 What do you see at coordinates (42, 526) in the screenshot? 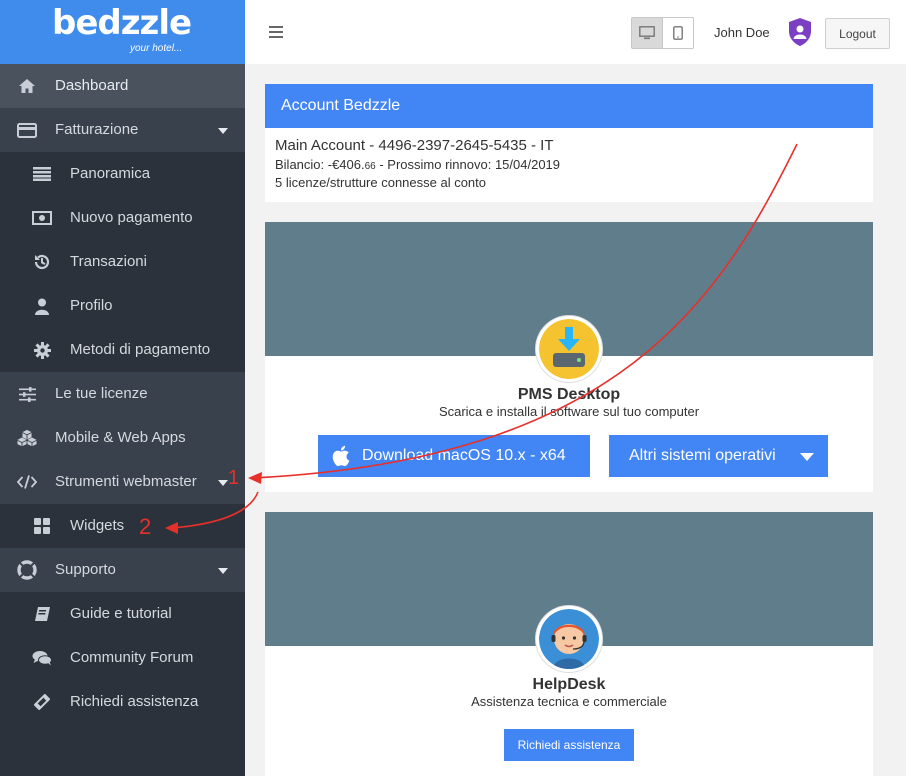
I see `widgets-icon` at bounding box center [42, 526].